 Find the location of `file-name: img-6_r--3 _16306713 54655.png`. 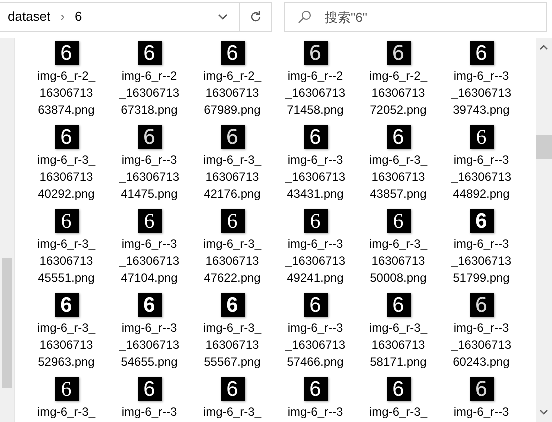

file-name: img-6_r--3 _16306713 54655.png is located at coordinates (149, 345).